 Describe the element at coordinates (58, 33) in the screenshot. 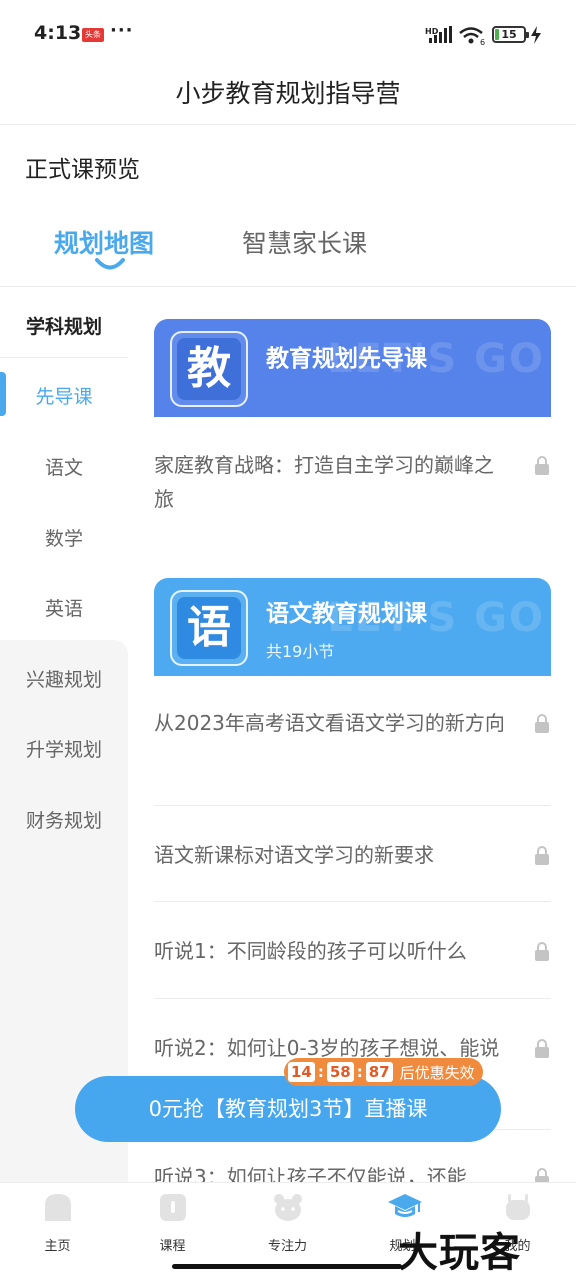

I see `status-time: 4:13` at that location.